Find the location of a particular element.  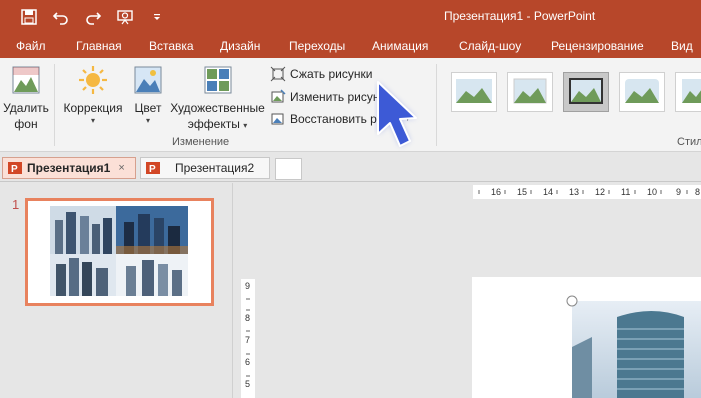

remove-background-label-1: Удалить is located at coordinates (26, 108).